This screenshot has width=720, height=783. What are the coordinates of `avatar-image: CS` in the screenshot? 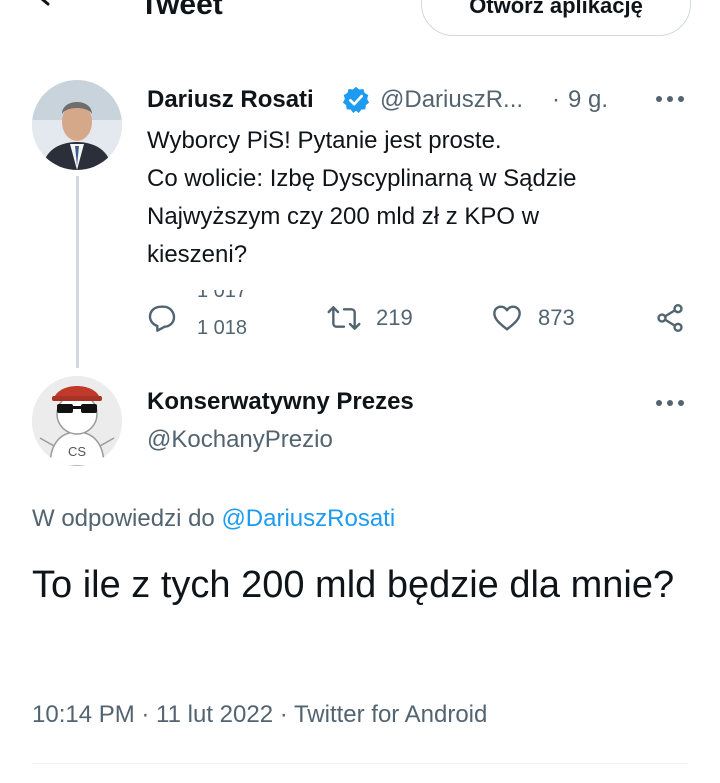 It's located at (77, 421).